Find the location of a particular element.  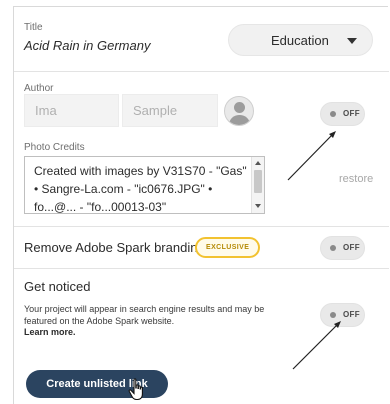

hand-pointer-icon is located at coordinates (135, 389).